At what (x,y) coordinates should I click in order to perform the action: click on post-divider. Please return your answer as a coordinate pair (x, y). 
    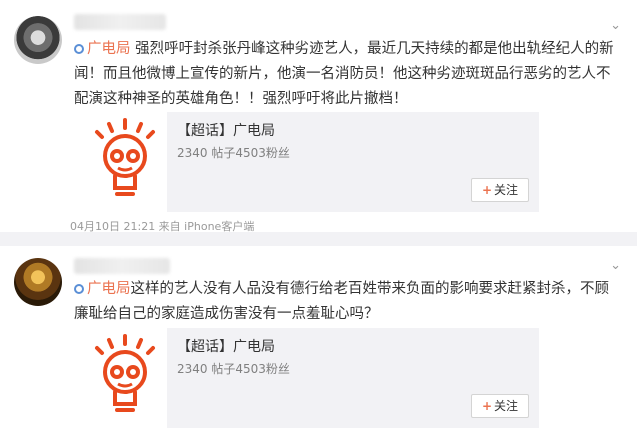
    Looking at the image, I should click on (318, 239).